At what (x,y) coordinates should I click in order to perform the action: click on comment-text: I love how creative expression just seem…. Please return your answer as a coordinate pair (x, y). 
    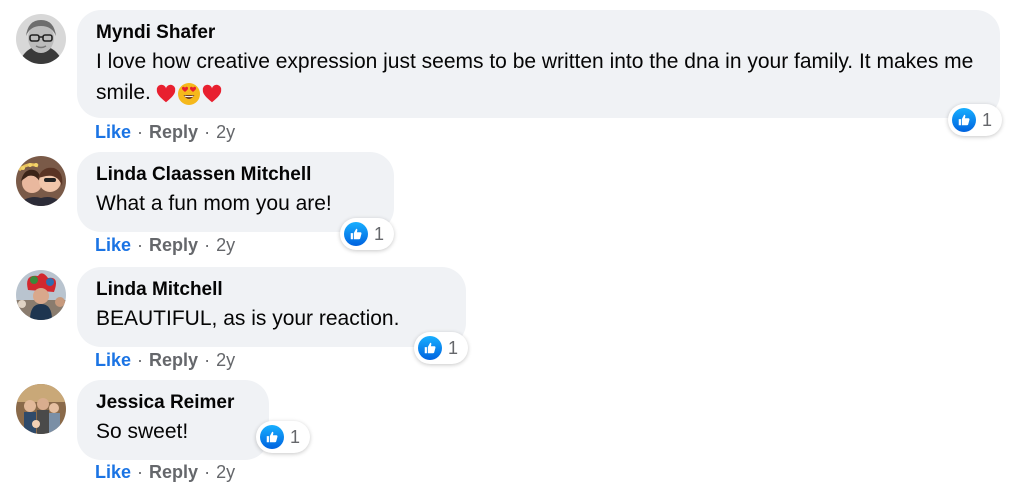
    Looking at the image, I should click on (538, 77).